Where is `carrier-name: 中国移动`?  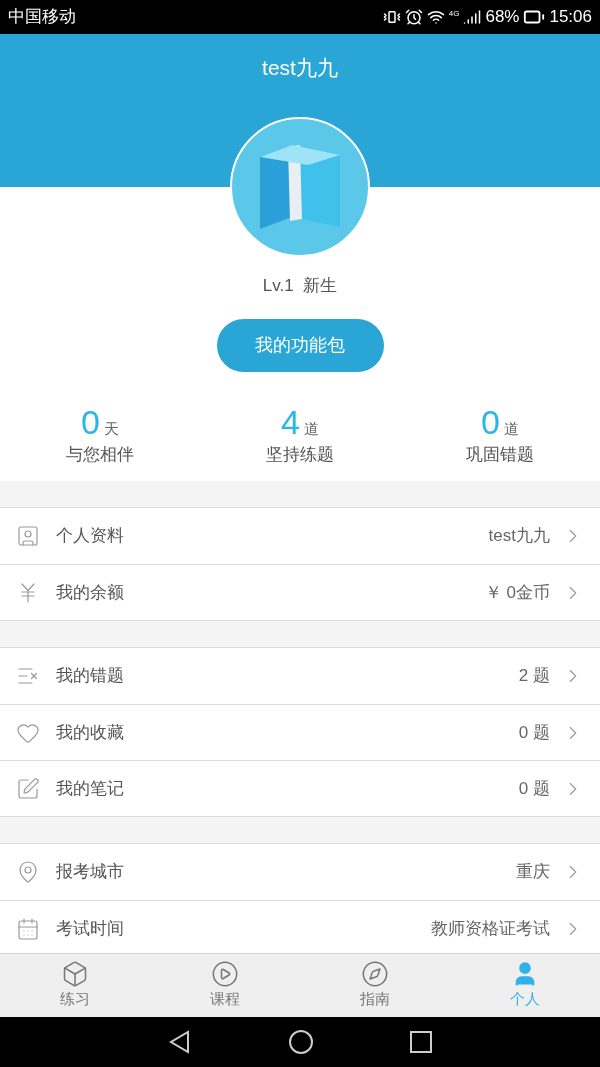 carrier-name: 中国移动 is located at coordinates (42, 17).